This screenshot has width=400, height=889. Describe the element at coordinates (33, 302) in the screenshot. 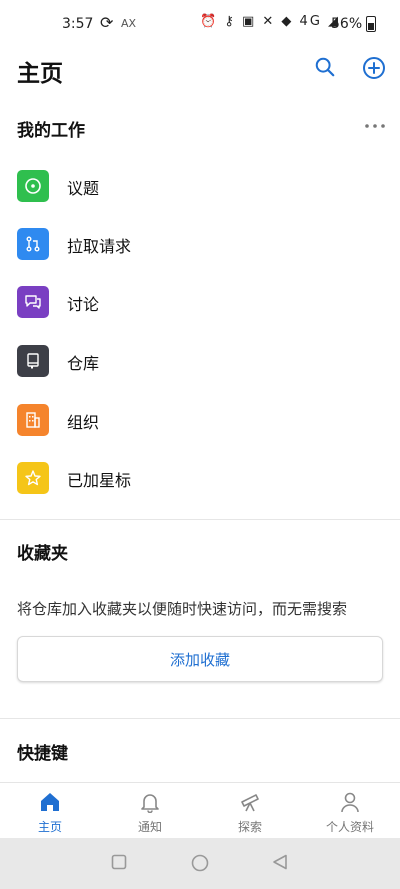

I see `discussion-icon` at that location.